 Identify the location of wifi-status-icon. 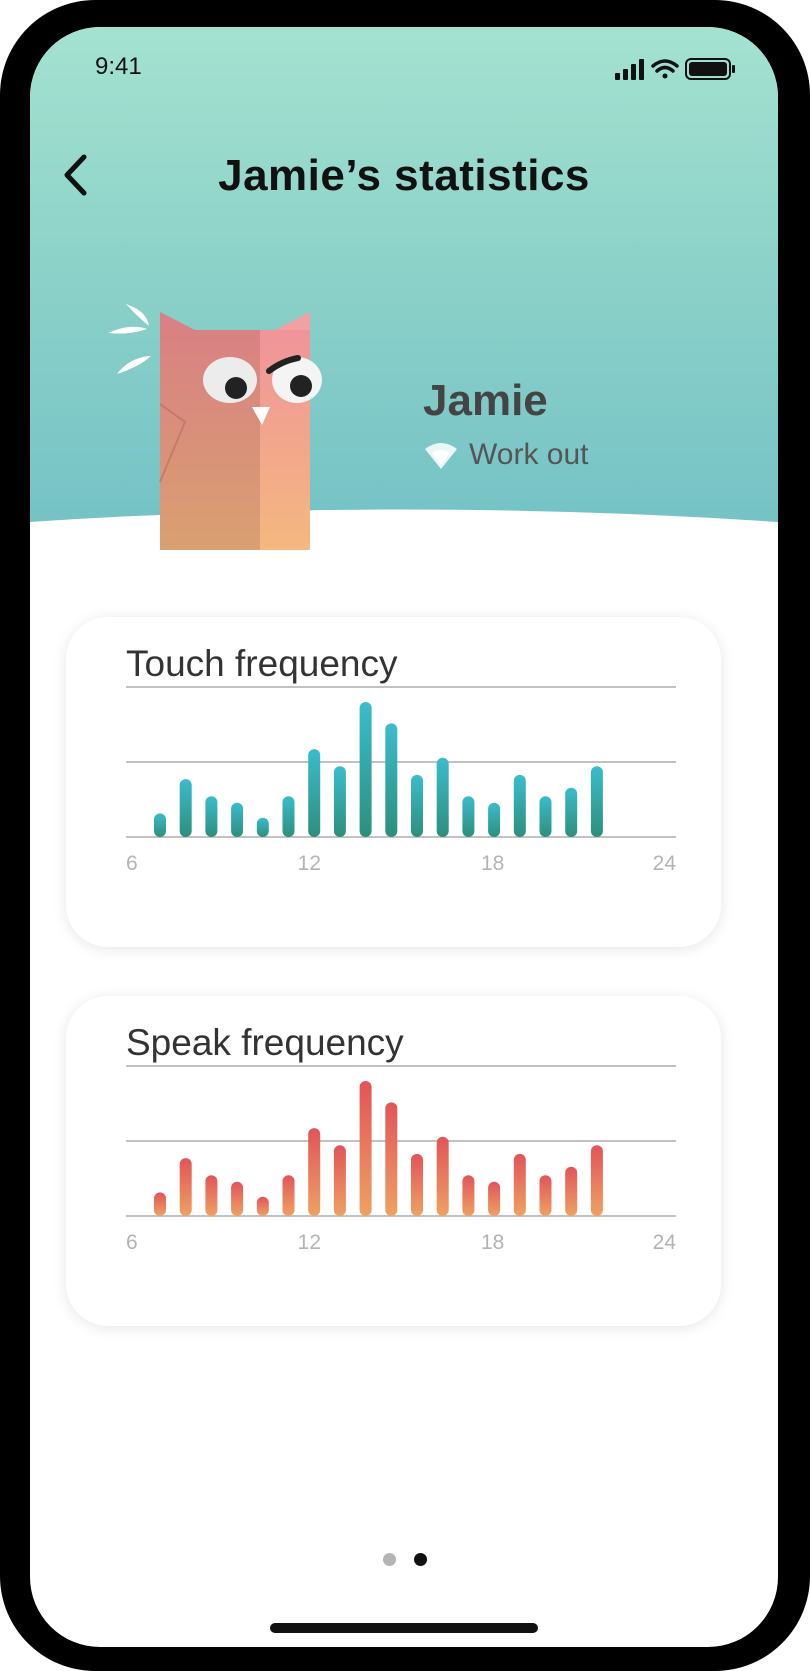
(441, 456).